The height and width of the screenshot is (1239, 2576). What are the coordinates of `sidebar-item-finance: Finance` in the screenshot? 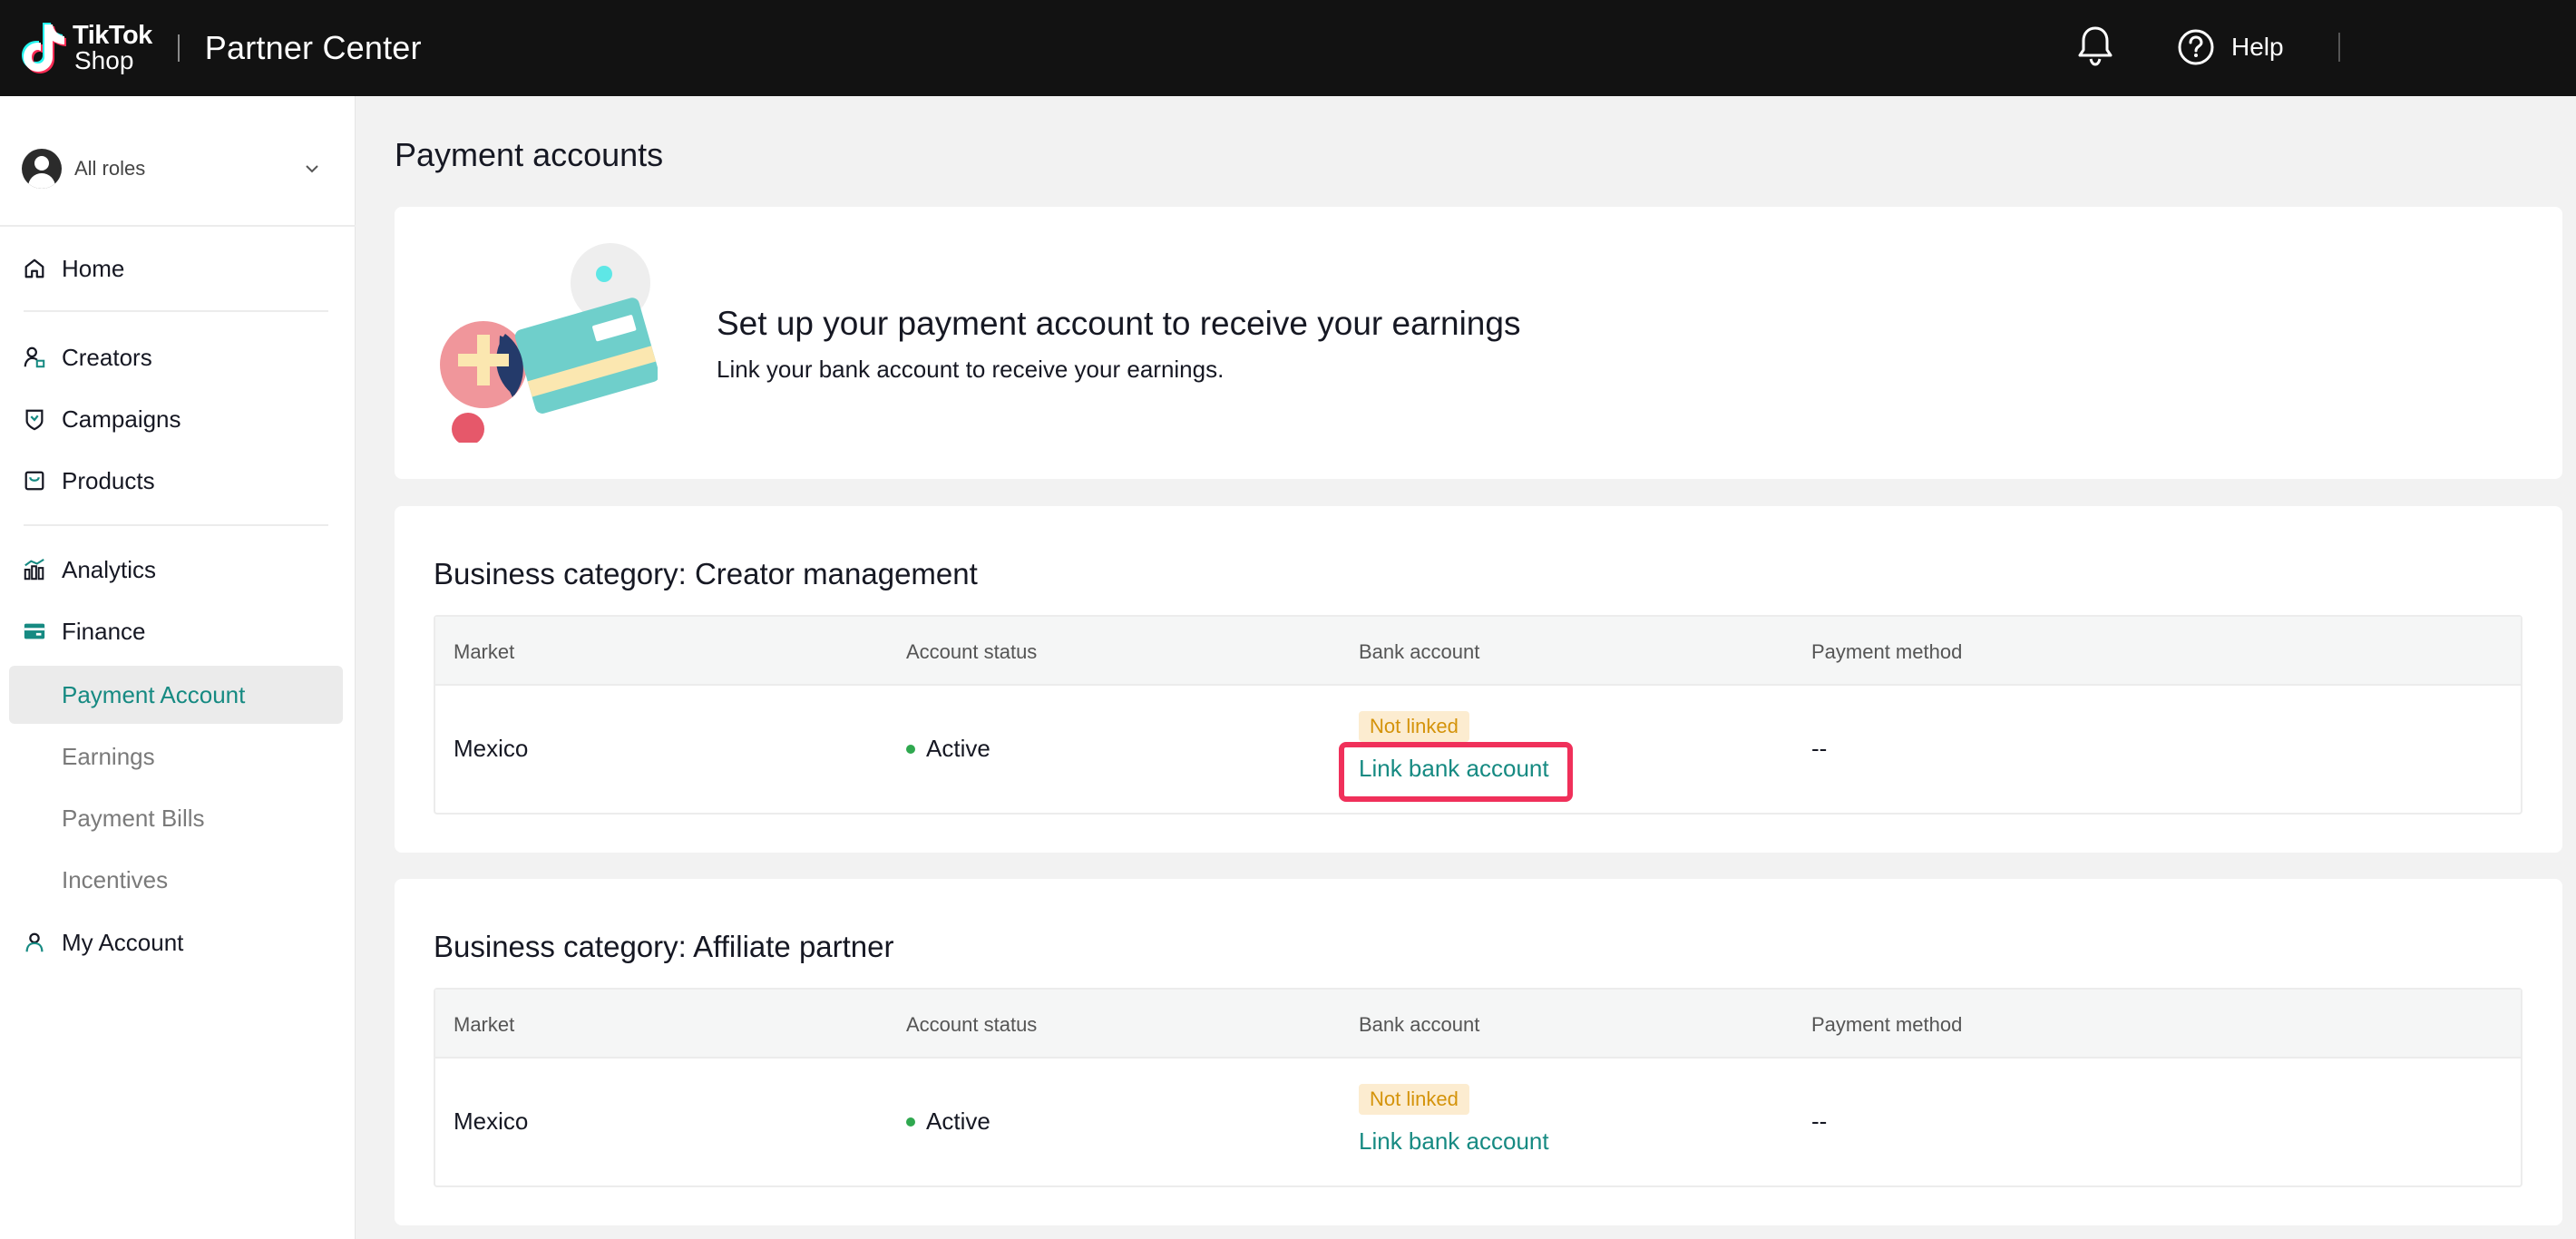 It's located at (84, 631).